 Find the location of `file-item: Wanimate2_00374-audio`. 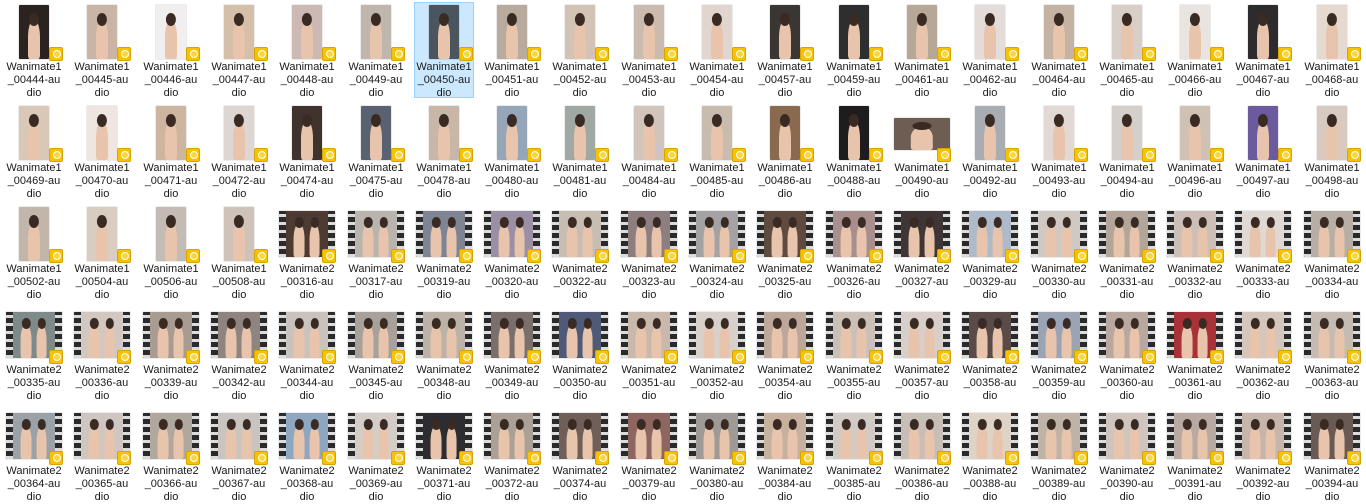

file-item: Wanimate2_00374-audio is located at coordinates (580, 454).